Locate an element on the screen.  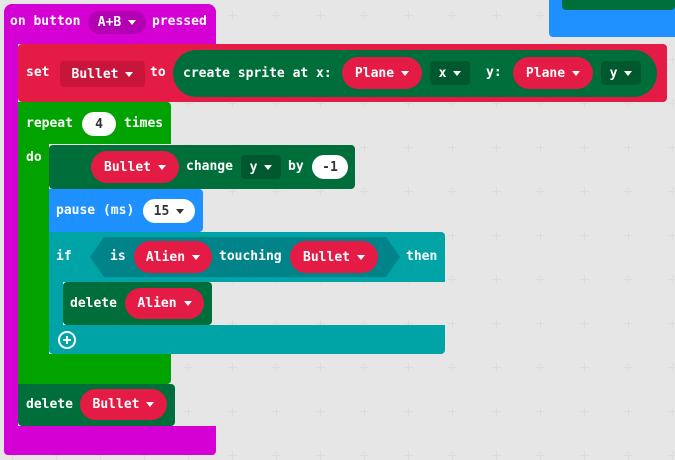
if-label: if is located at coordinates (64, 256).